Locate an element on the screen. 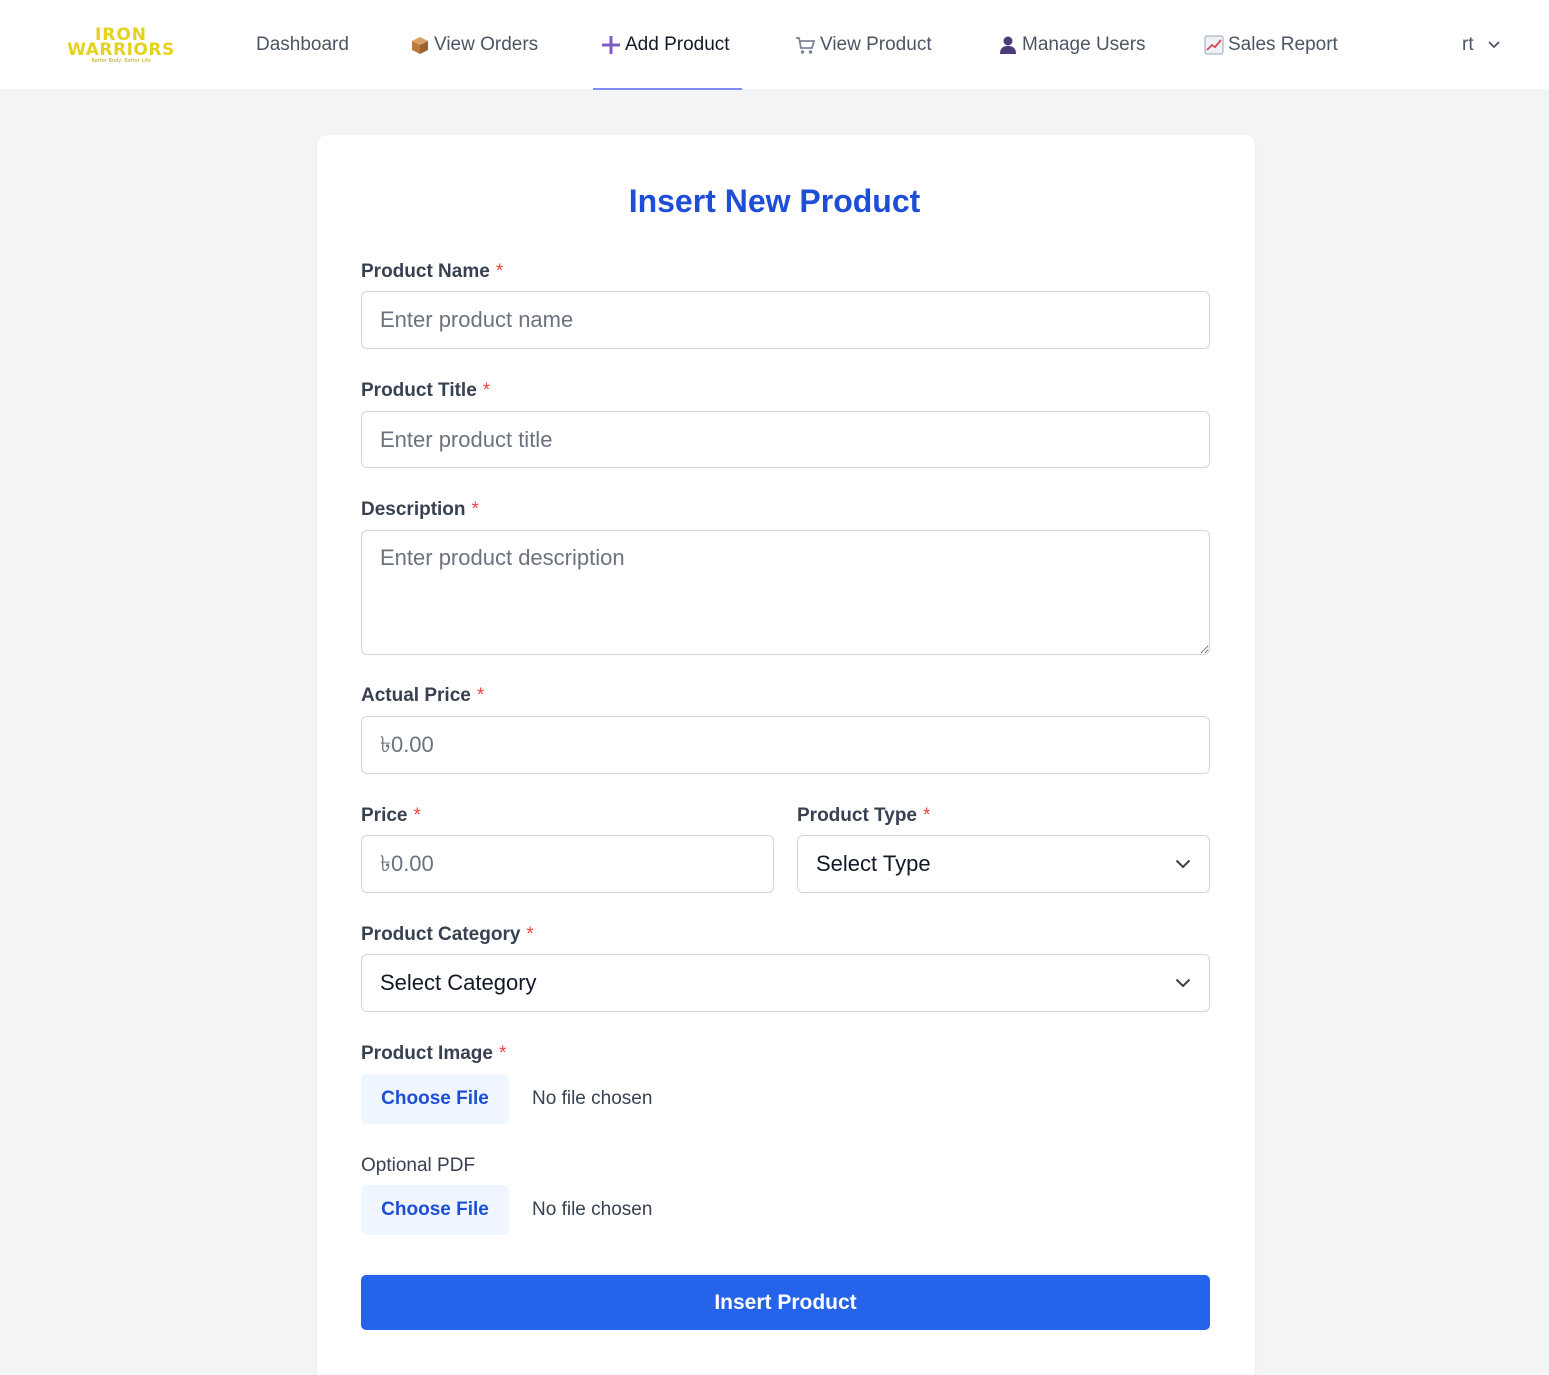 This screenshot has height=1375, width=1549. product-title-label-text: Product Title is located at coordinates (419, 390).